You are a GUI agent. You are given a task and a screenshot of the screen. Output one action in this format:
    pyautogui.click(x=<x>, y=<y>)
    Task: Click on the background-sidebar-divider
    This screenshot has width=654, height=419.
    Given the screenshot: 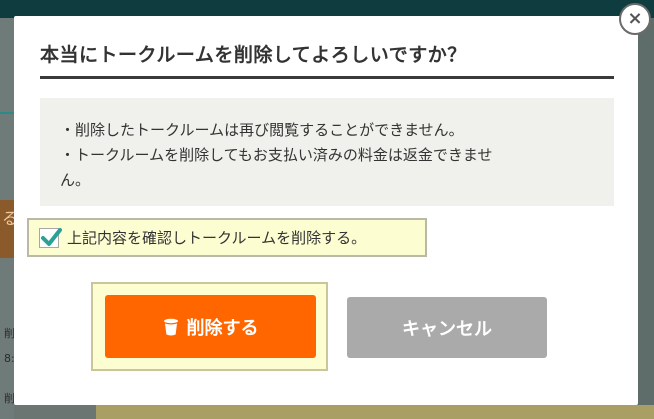 What is the action you would take?
    pyautogui.click(x=7, y=113)
    